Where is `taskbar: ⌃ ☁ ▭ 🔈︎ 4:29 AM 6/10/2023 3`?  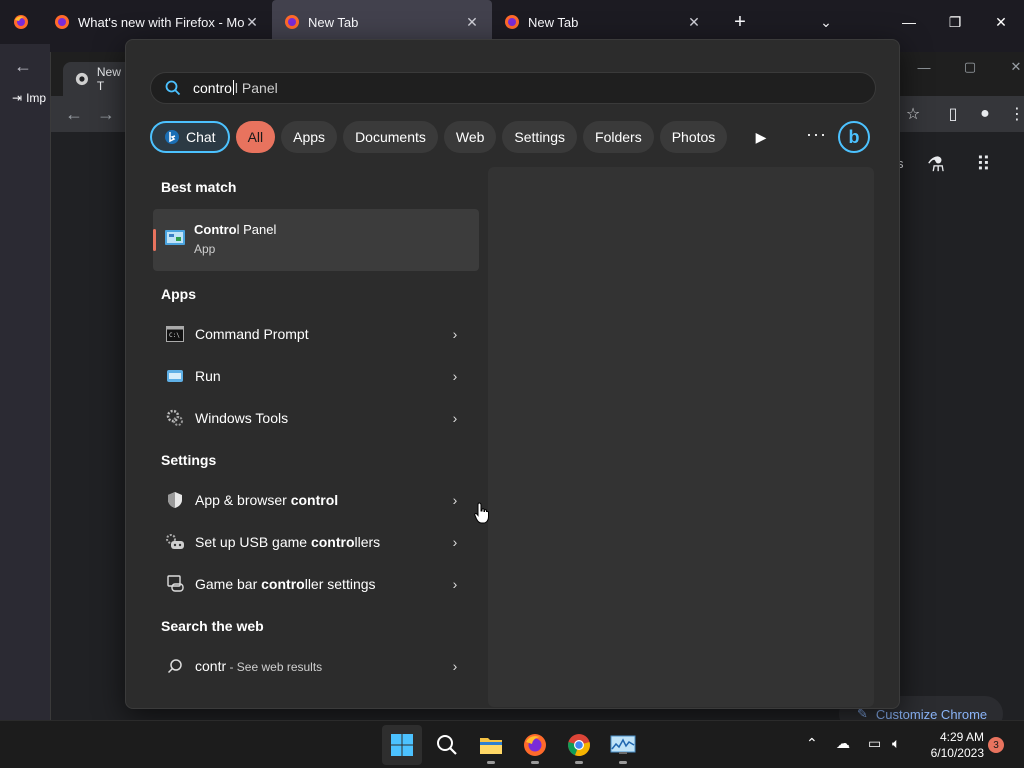 taskbar: ⌃ ☁ ▭ 🔈︎ 4:29 AM 6/10/2023 3 is located at coordinates (512, 744).